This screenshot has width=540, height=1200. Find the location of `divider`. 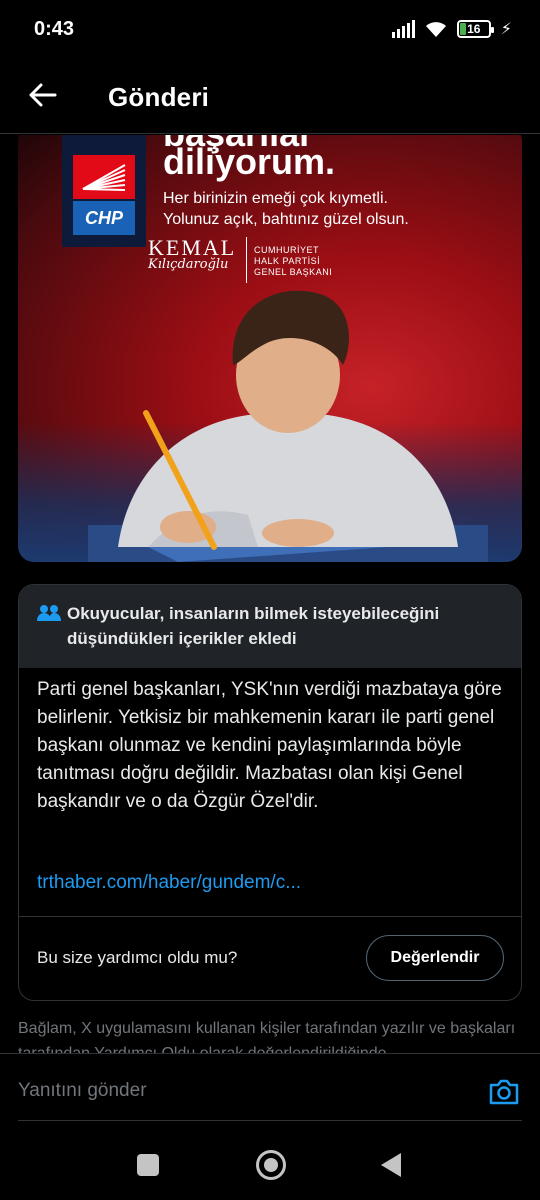

divider is located at coordinates (270, 916).